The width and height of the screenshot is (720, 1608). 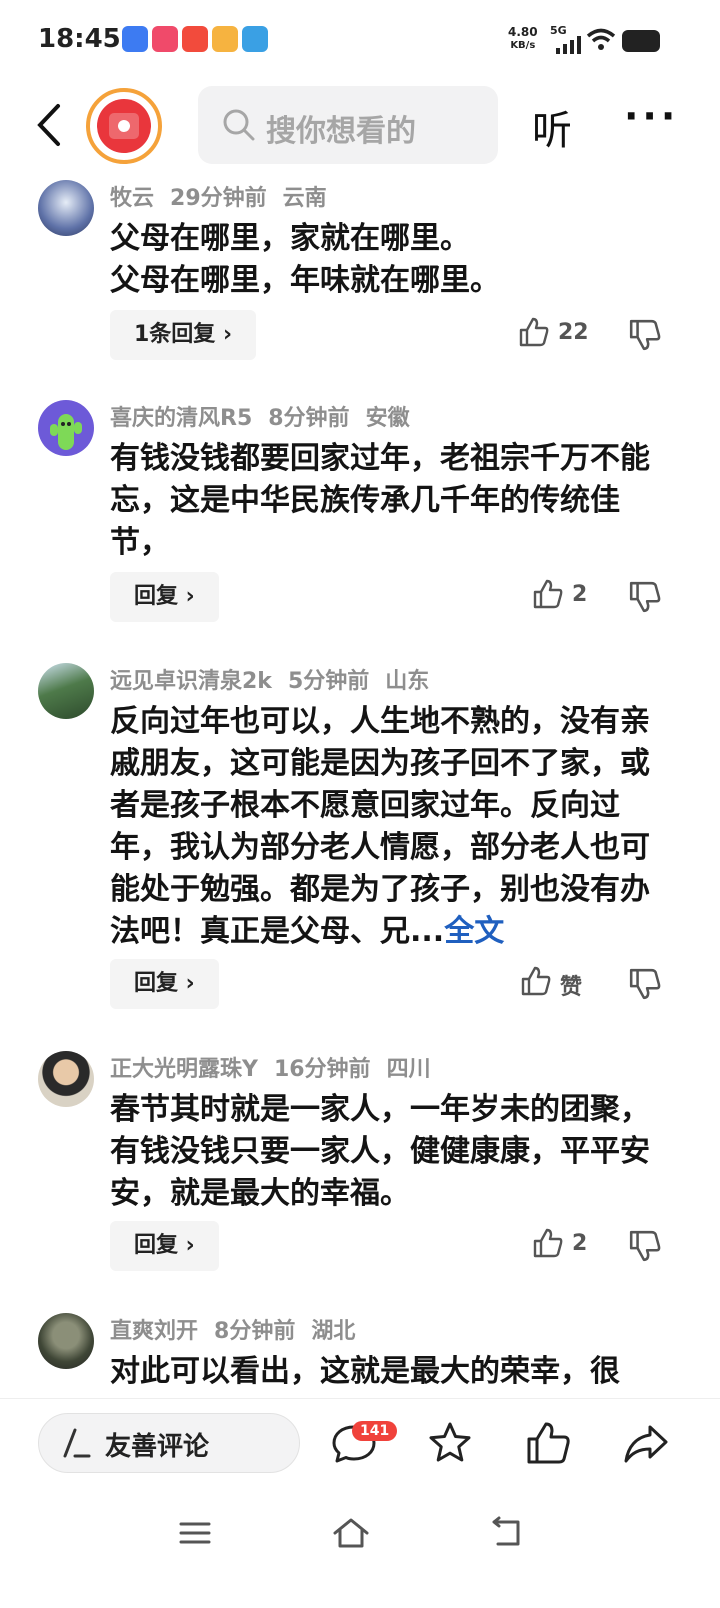 I want to click on battery-icon, so click(x=641, y=41).